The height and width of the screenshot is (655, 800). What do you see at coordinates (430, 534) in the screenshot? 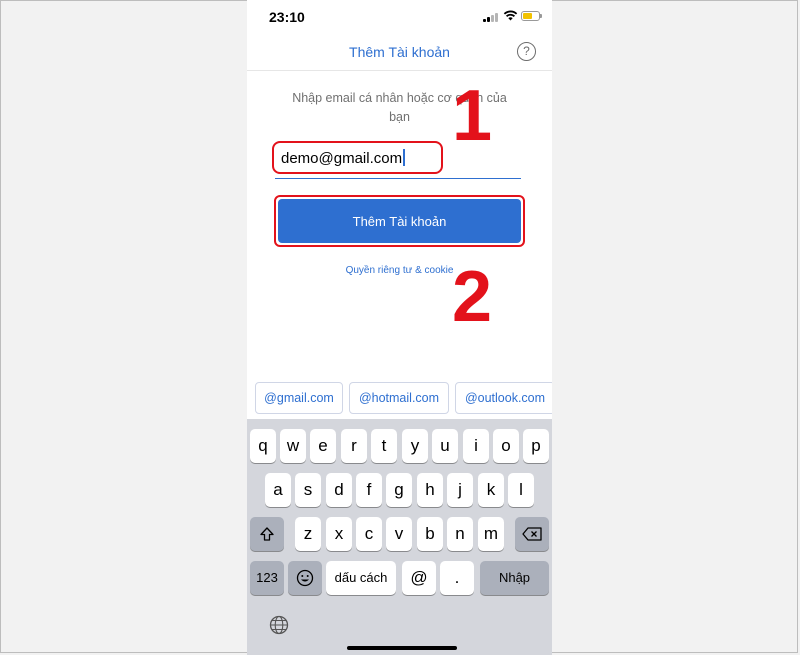
I see `key-b: b` at bounding box center [430, 534].